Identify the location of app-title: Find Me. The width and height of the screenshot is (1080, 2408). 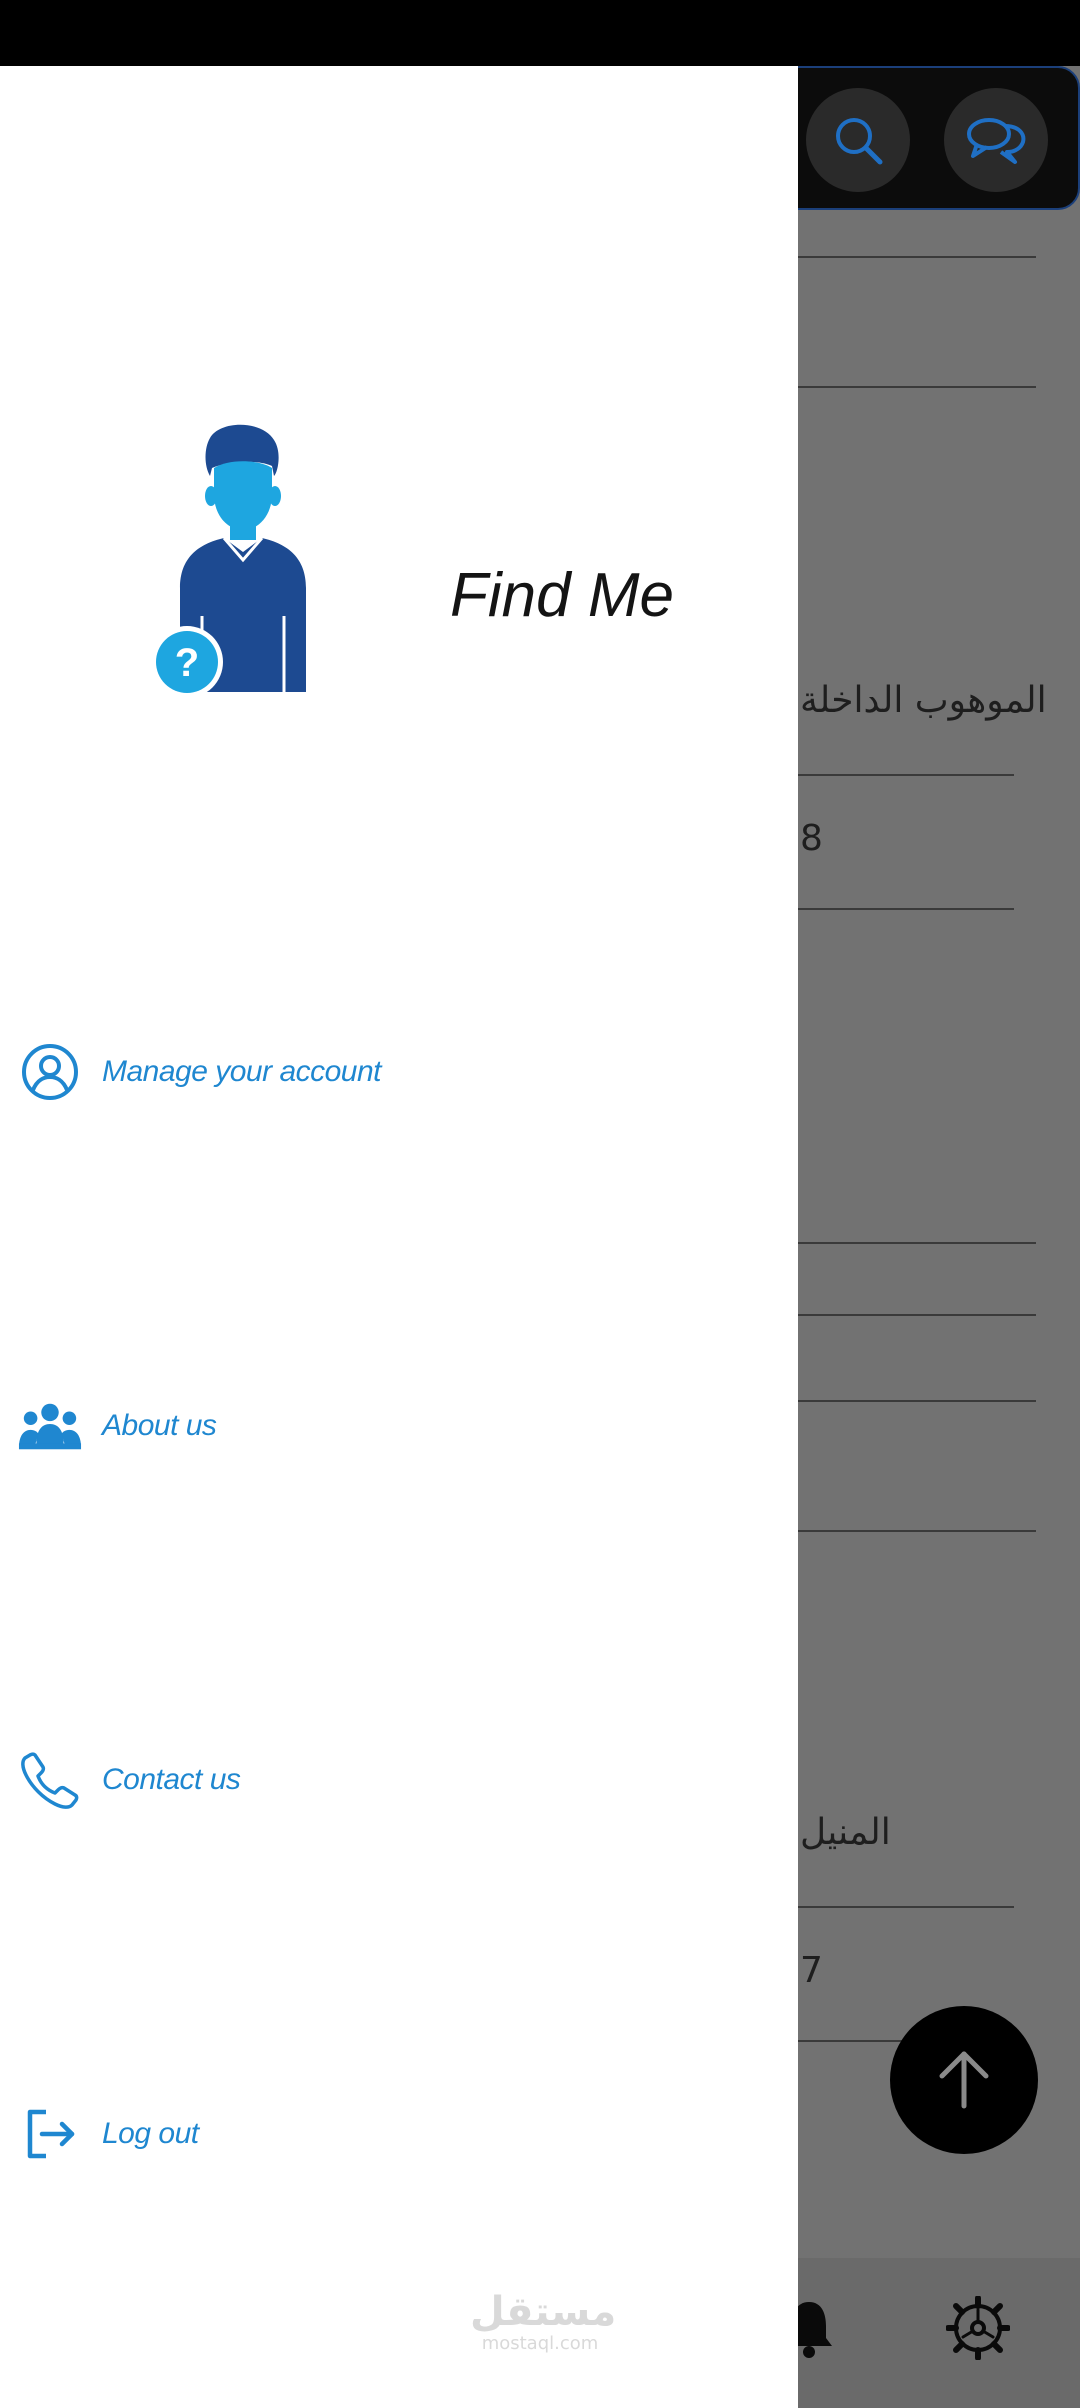
(562, 595).